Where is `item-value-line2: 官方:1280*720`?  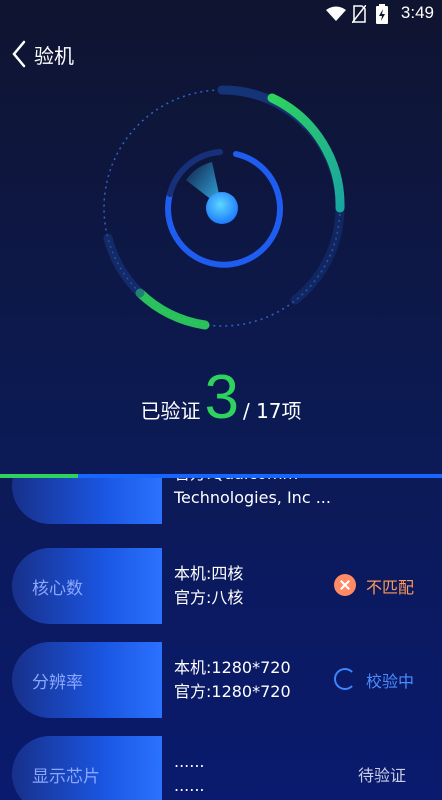
item-value-line2: 官方:1280*720 is located at coordinates (232, 691).